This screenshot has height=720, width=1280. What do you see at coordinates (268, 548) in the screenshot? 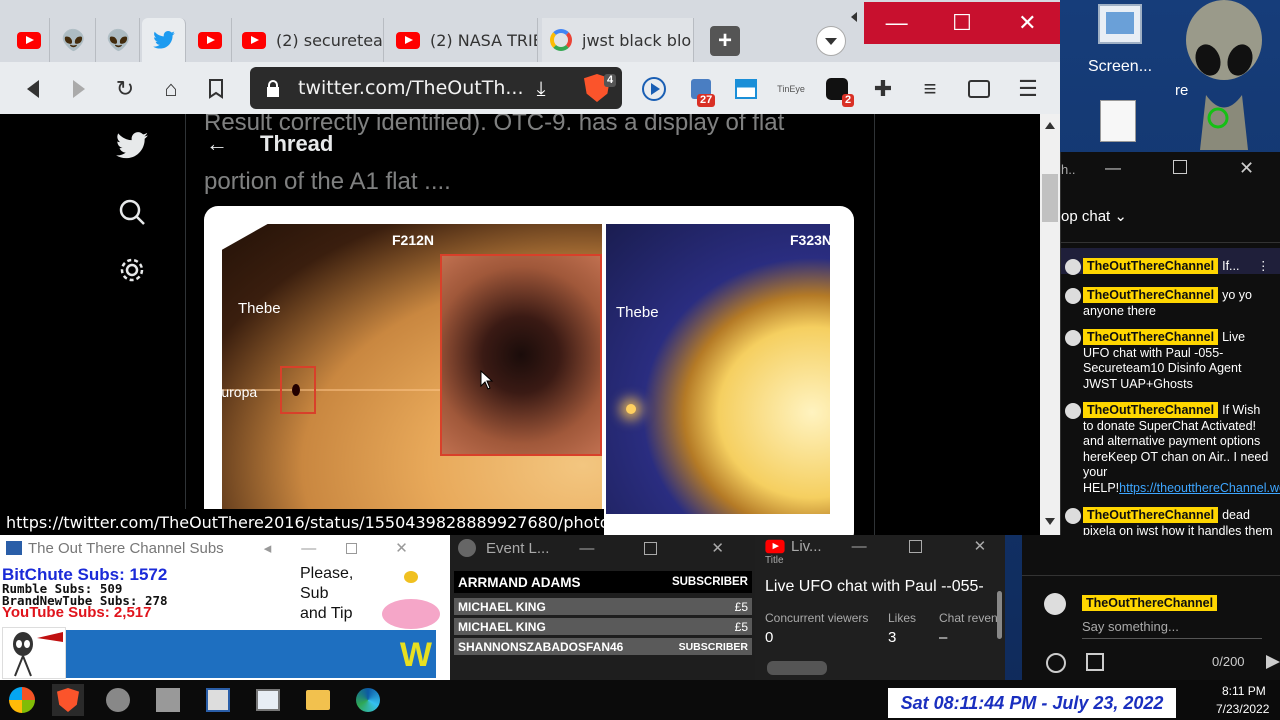
I see `subs-scroll-left-icon: ◂` at bounding box center [268, 548].